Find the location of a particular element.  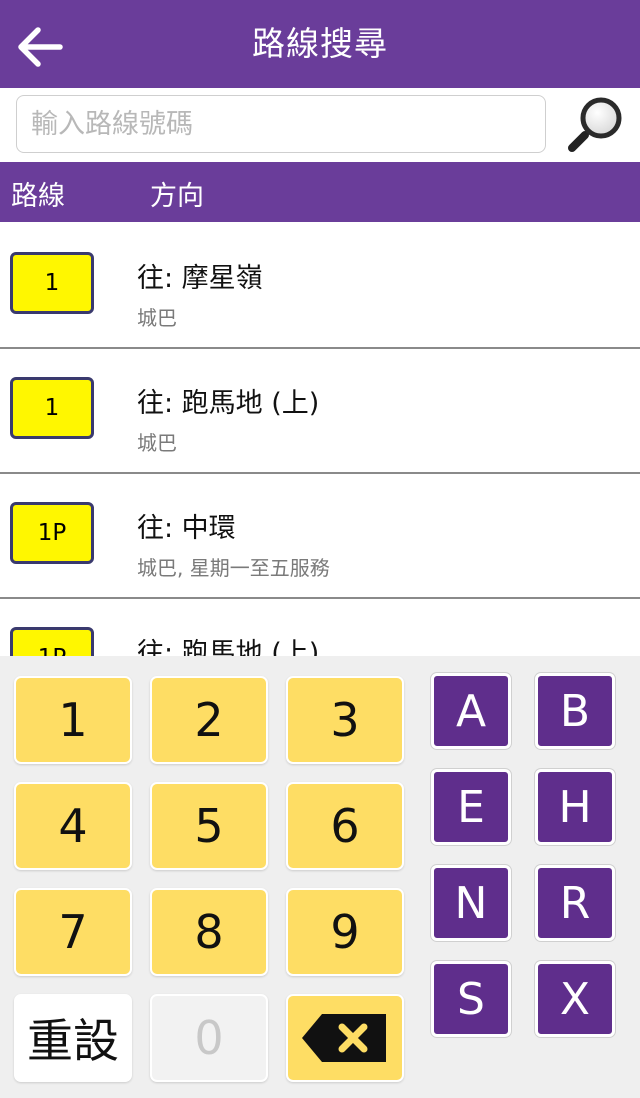

key-2: 2 is located at coordinates (209, 720).